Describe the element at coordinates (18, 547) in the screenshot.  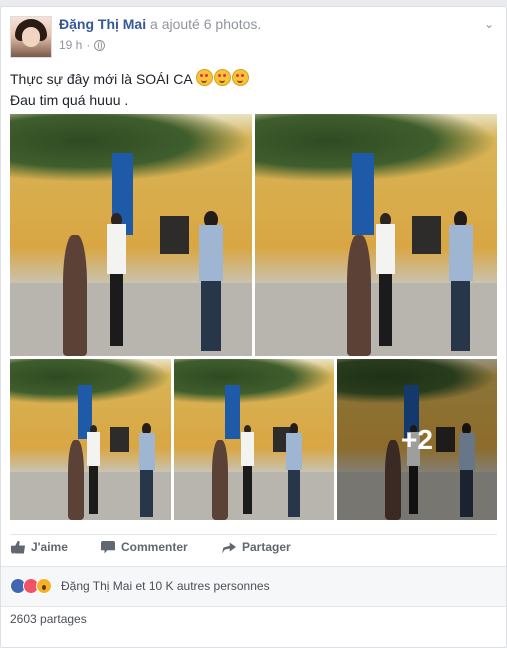
I see `thumbs-up-icon` at that location.